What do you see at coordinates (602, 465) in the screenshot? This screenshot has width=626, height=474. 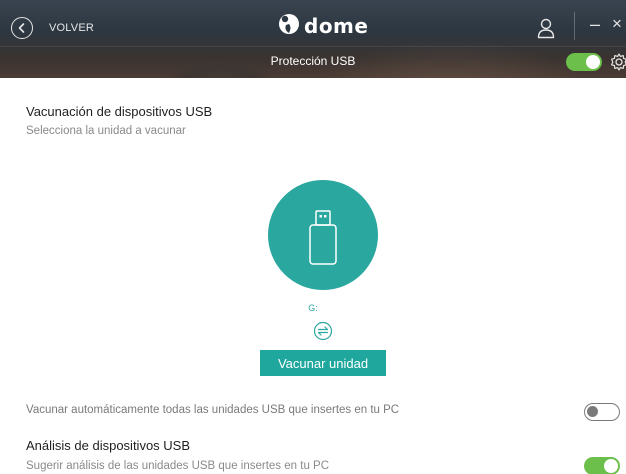 I see `usb-analysis-toggle` at bounding box center [602, 465].